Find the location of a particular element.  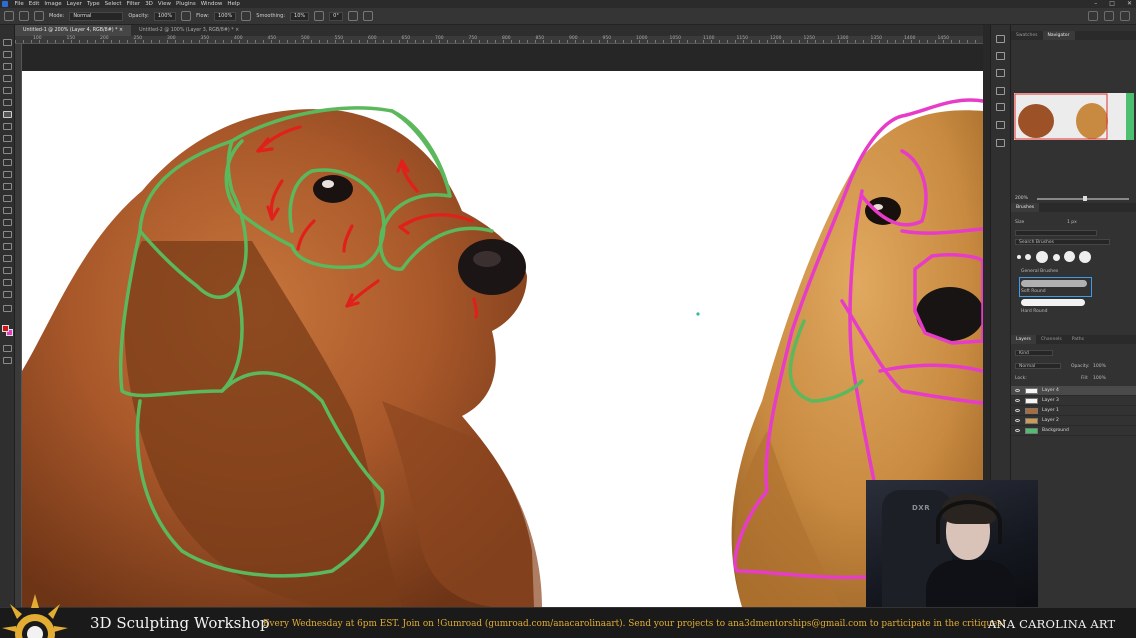

layer-row: Layer 3 is located at coordinates (1073, 401).